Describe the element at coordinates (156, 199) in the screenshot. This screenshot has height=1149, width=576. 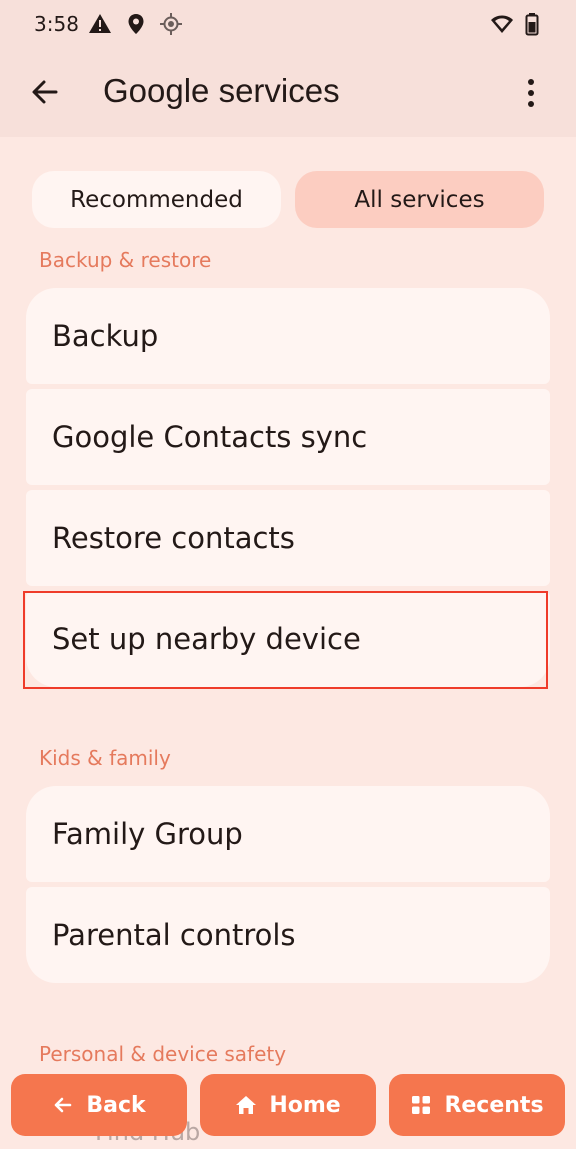
I see `tab-recommended: Recommended` at that location.